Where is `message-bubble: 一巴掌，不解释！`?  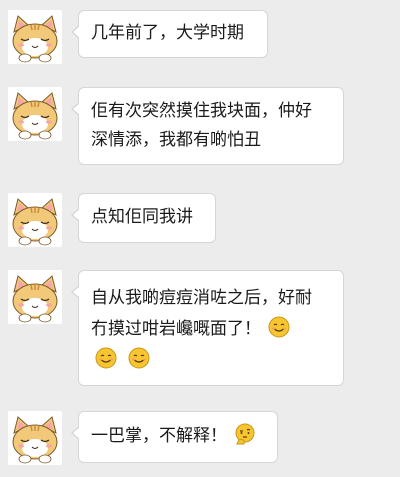
message-bubble: 一巴掌，不解释！ is located at coordinates (174, 437).